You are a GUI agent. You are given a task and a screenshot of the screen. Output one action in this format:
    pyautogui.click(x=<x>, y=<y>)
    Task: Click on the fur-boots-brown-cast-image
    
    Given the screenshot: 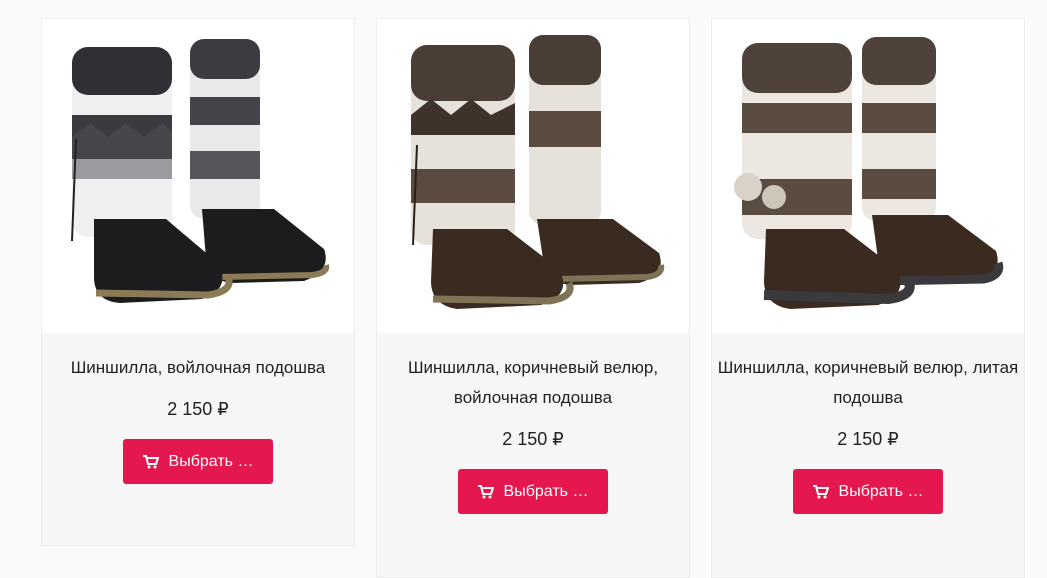 What is the action you would take?
    pyautogui.click(x=869, y=173)
    